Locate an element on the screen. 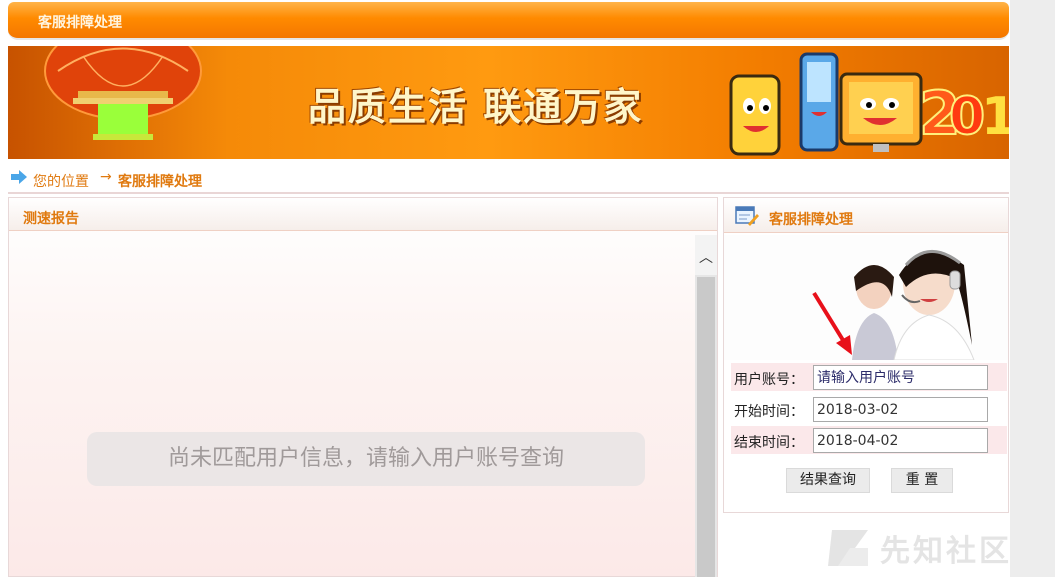 The image size is (1055, 577). svg-text: 0 is located at coordinates (967, 117).